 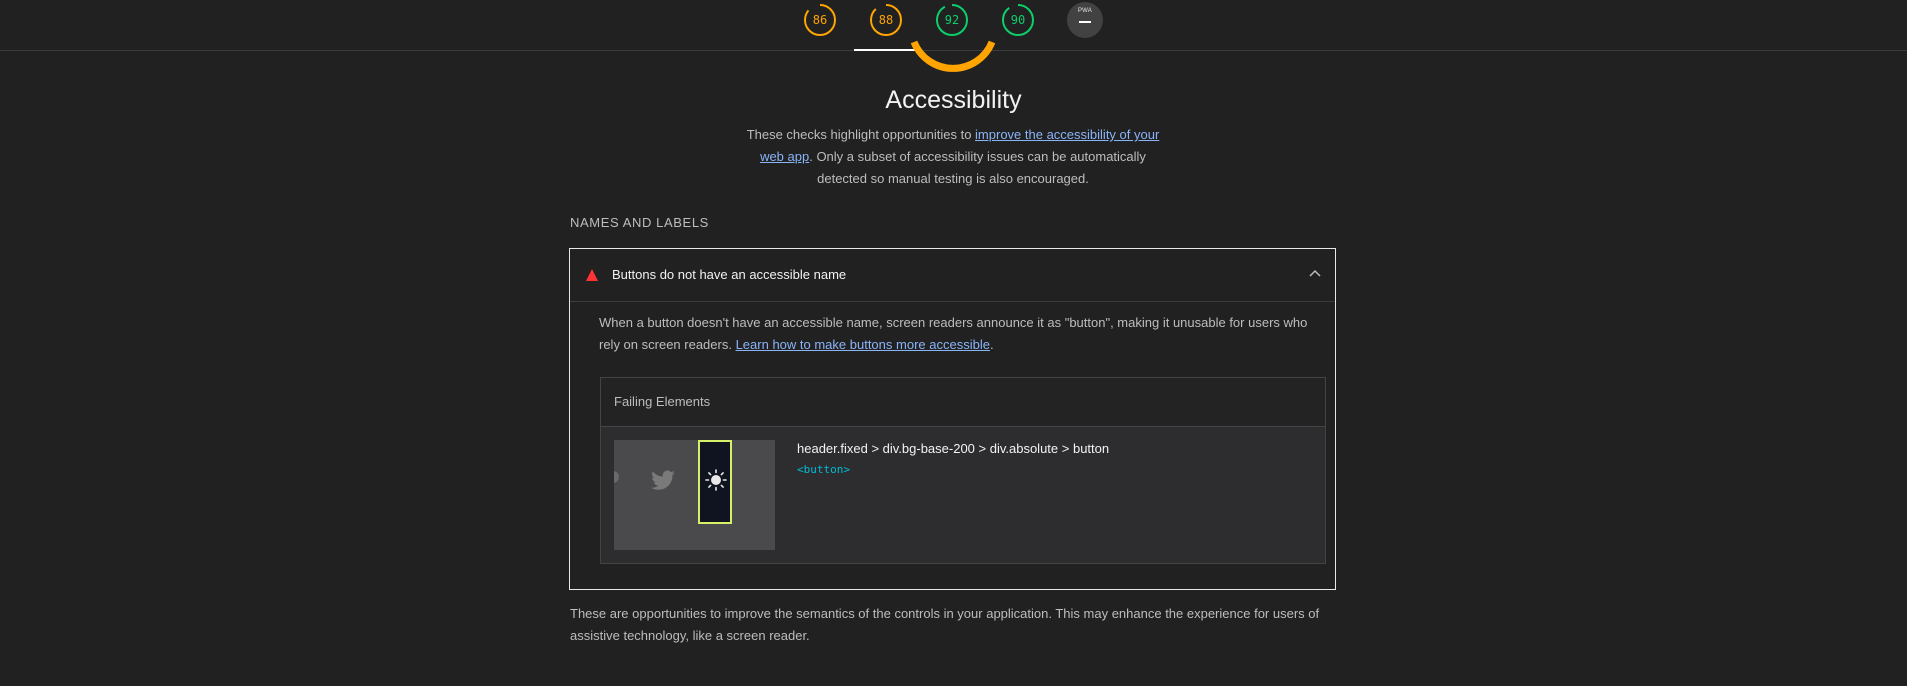 What do you see at coordinates (729, 274) in the screenshot?
I see `audit-title: Buttons do not have an accessible name` at bounding box center [729, 274].